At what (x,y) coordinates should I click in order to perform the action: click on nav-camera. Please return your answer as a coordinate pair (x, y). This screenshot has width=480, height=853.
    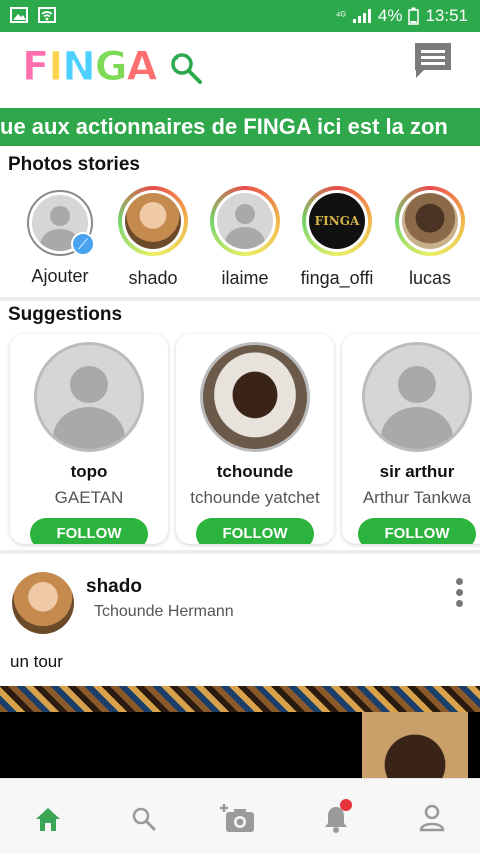
    Looking at the image, I should click on (240, 819).